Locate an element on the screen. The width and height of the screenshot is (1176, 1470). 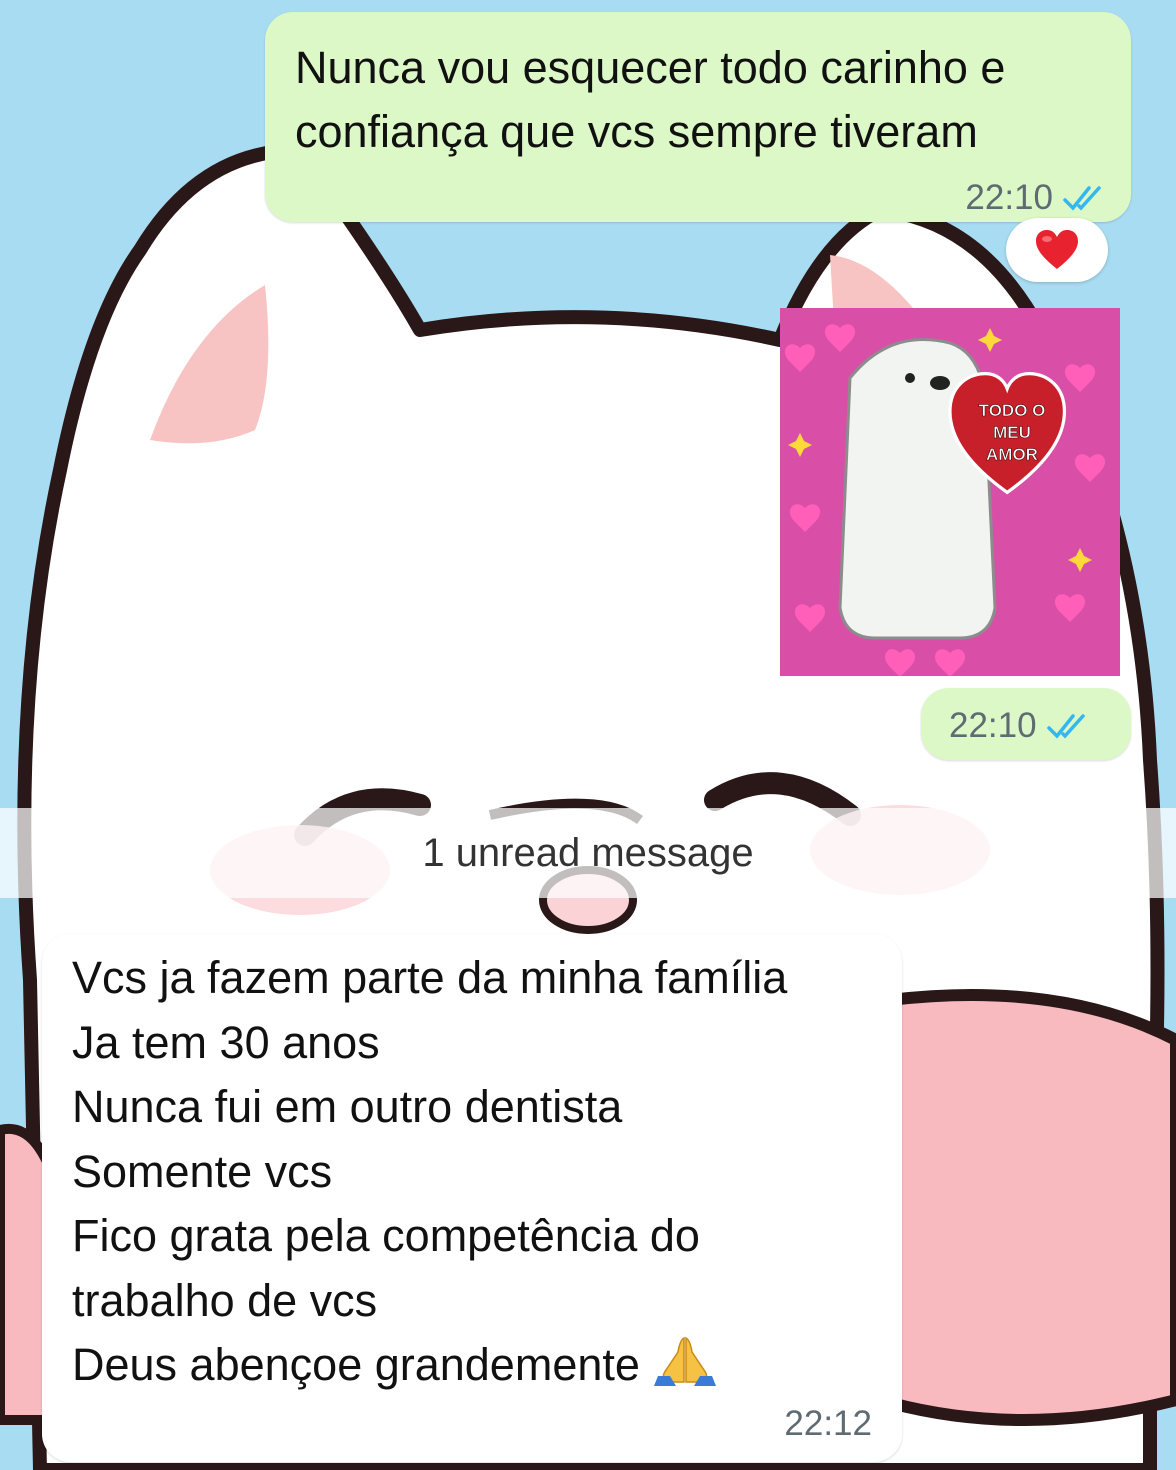
message-line-last: Deus abençoe grandemente is located at coordinates (482, 1365).